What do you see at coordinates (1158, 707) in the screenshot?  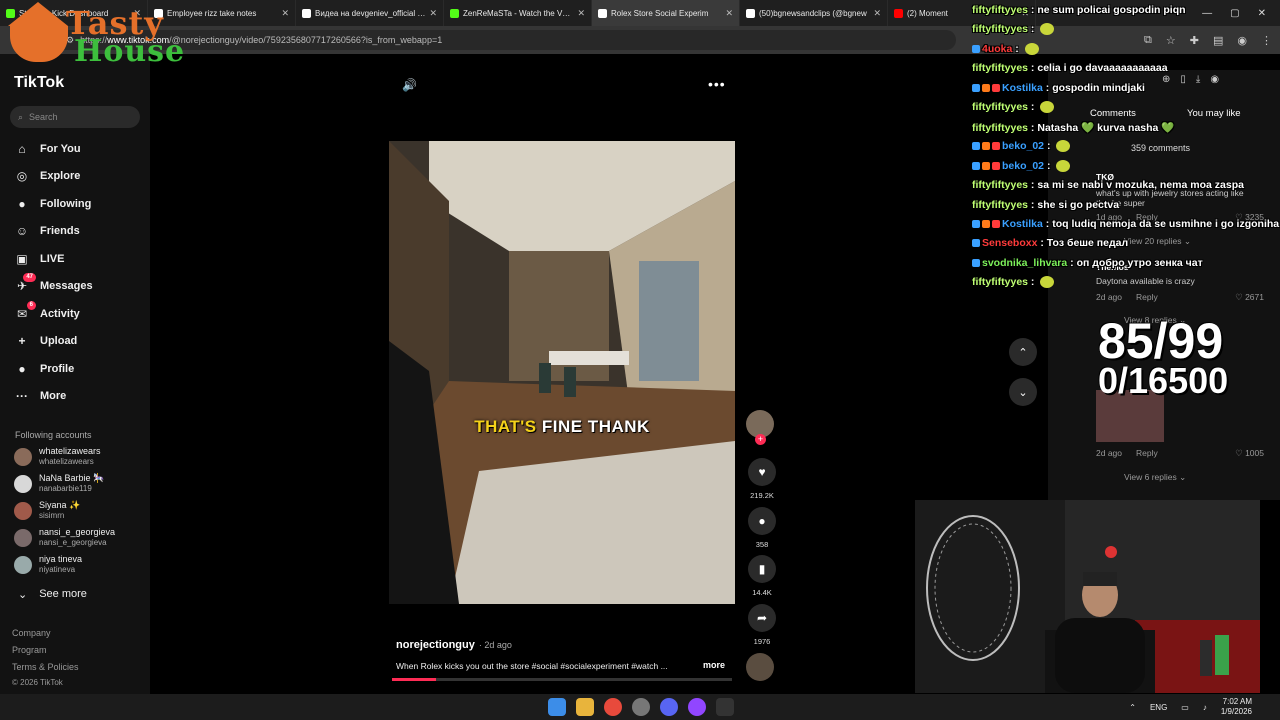 I see `language-indicator: ENG` at bounding box center [1158, 707].